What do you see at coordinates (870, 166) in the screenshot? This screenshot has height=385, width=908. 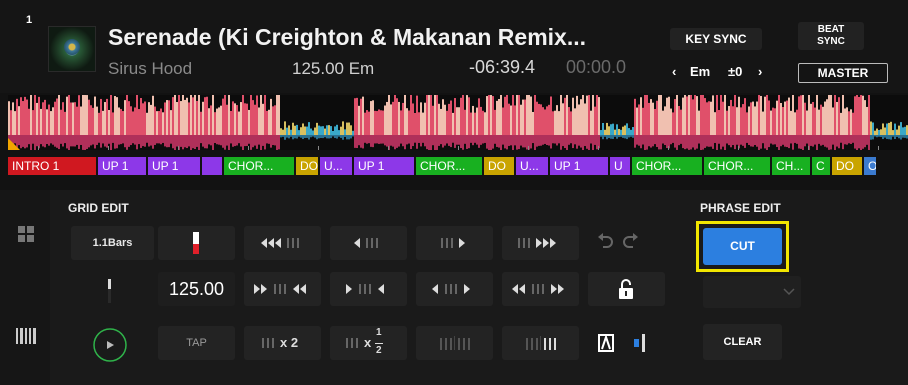 I see `phrase-segment: O` at bounding box center [870, 166].